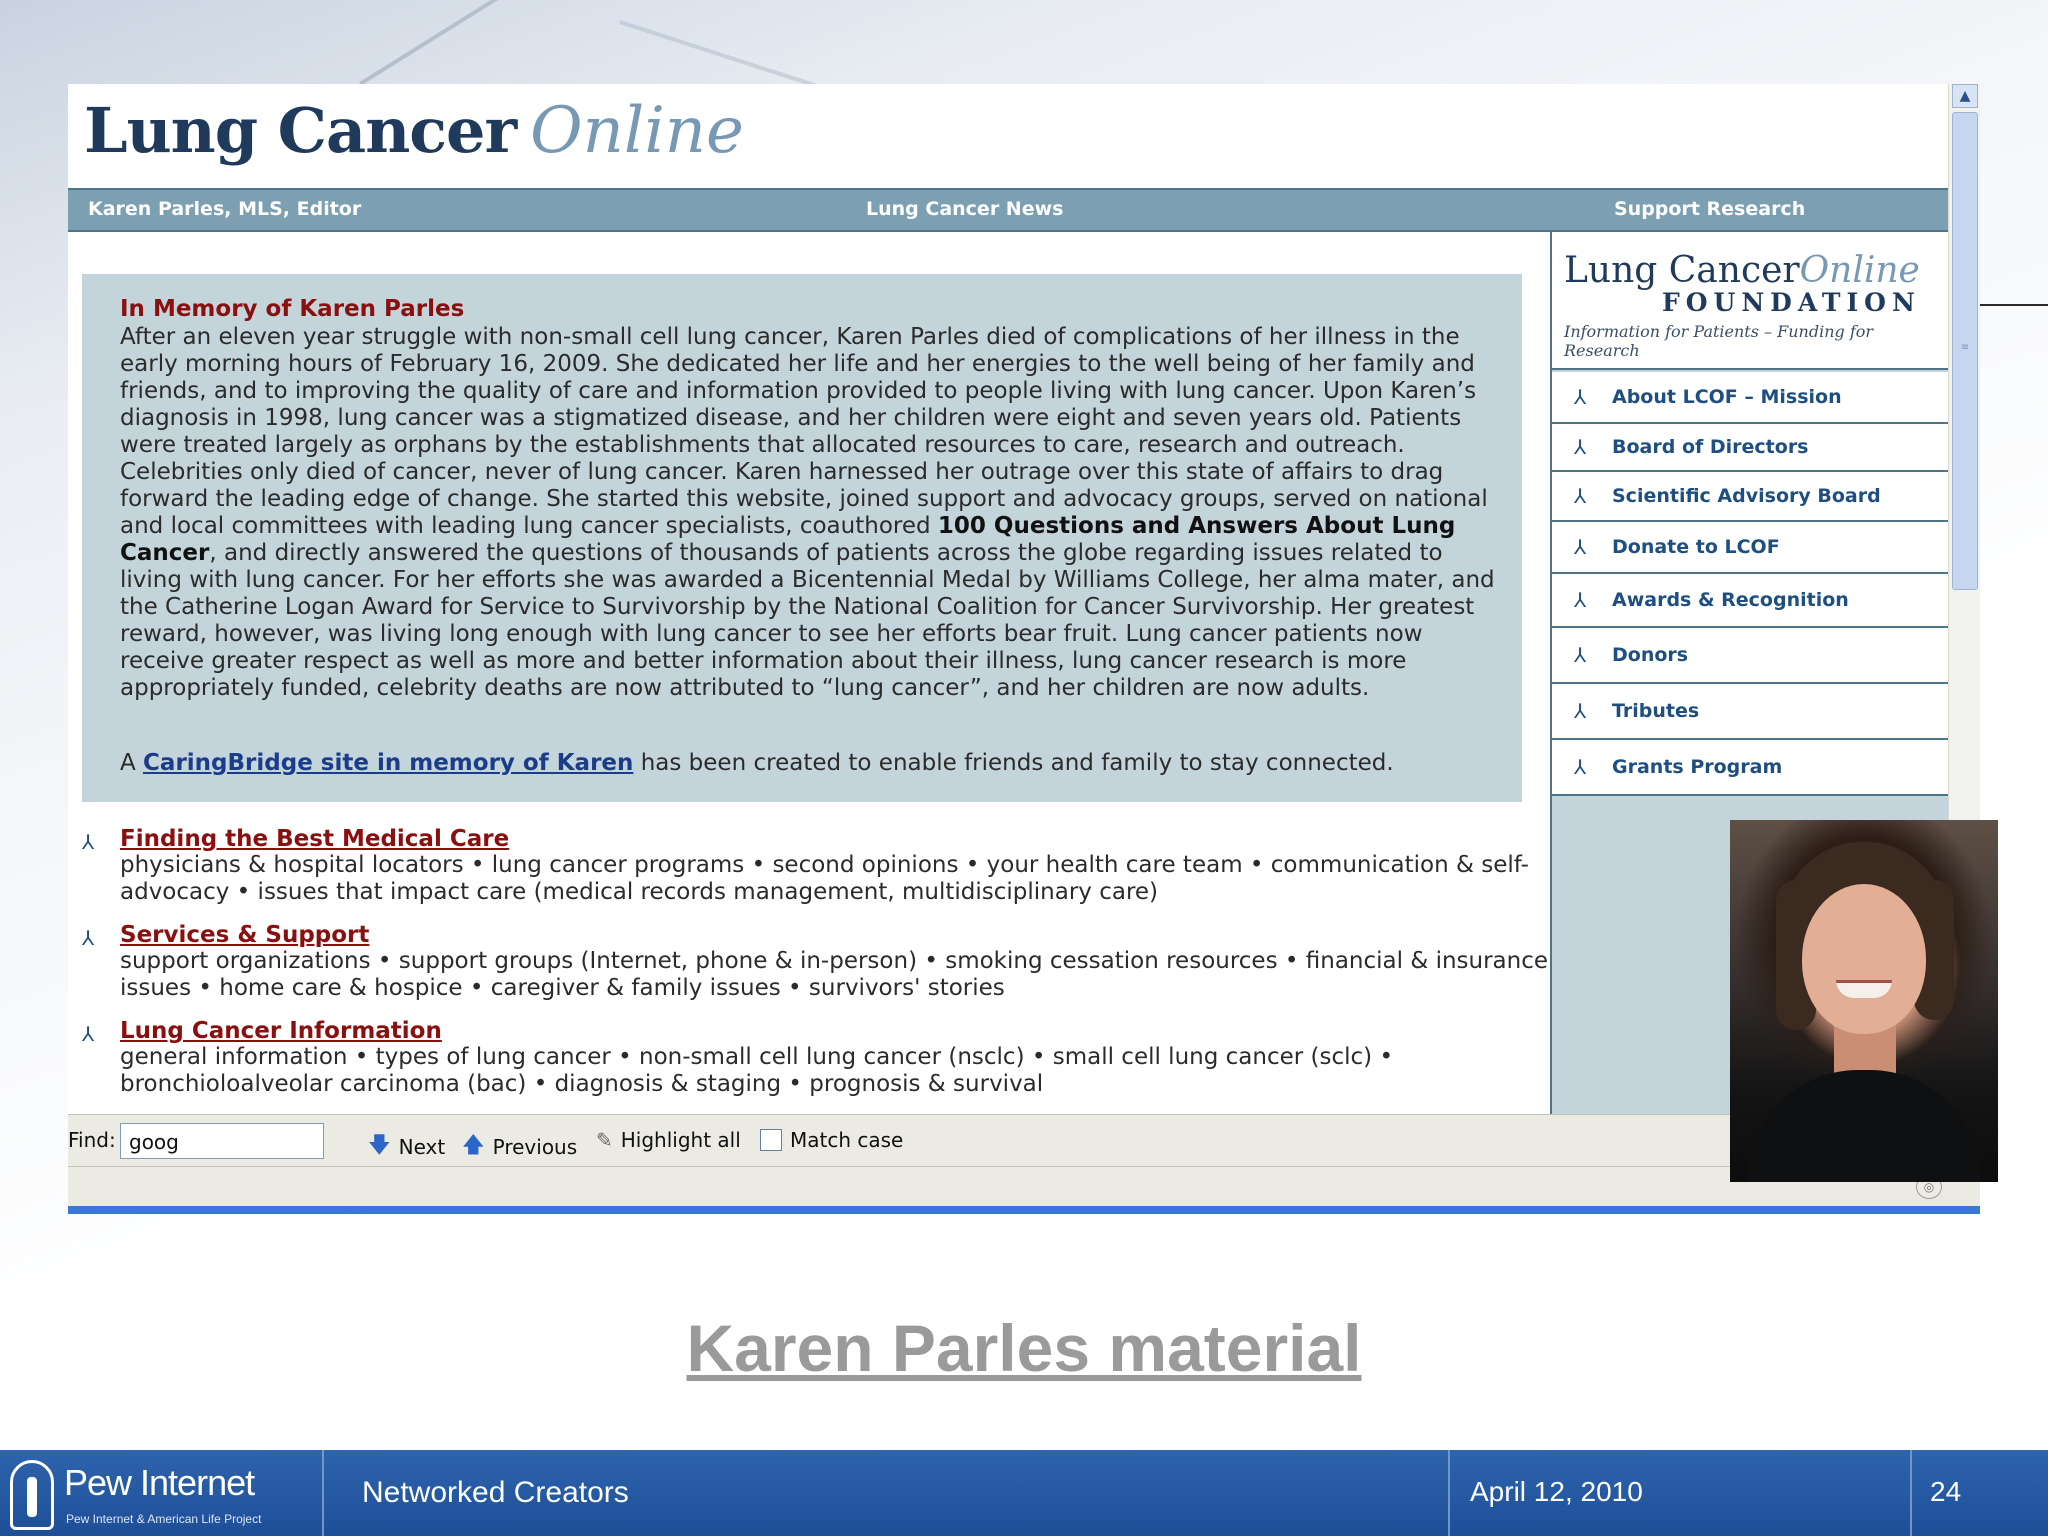  What do you see at coordinates (1965, 347) in the screenshot?
I see `grip-icon: ≡` at bounding box center [1965, 347].